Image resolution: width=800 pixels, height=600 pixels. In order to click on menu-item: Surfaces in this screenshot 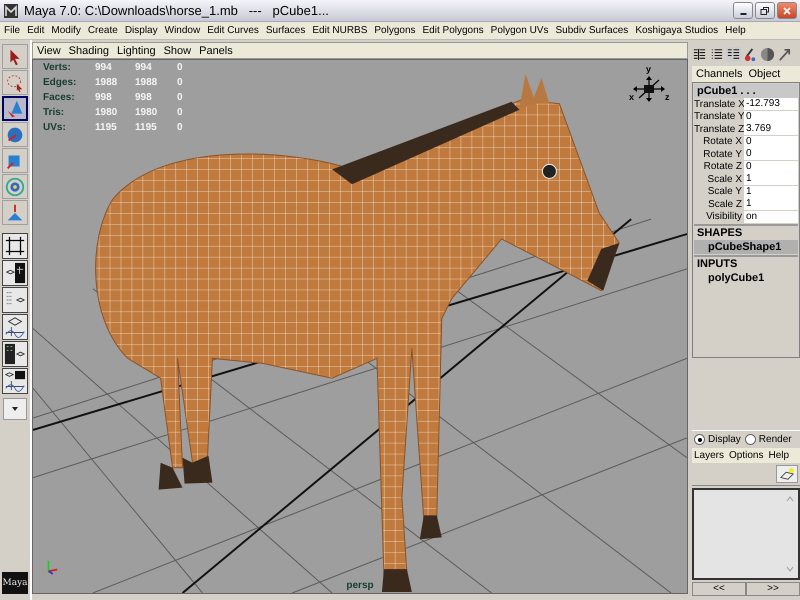, I will do `click(286, 30)`.